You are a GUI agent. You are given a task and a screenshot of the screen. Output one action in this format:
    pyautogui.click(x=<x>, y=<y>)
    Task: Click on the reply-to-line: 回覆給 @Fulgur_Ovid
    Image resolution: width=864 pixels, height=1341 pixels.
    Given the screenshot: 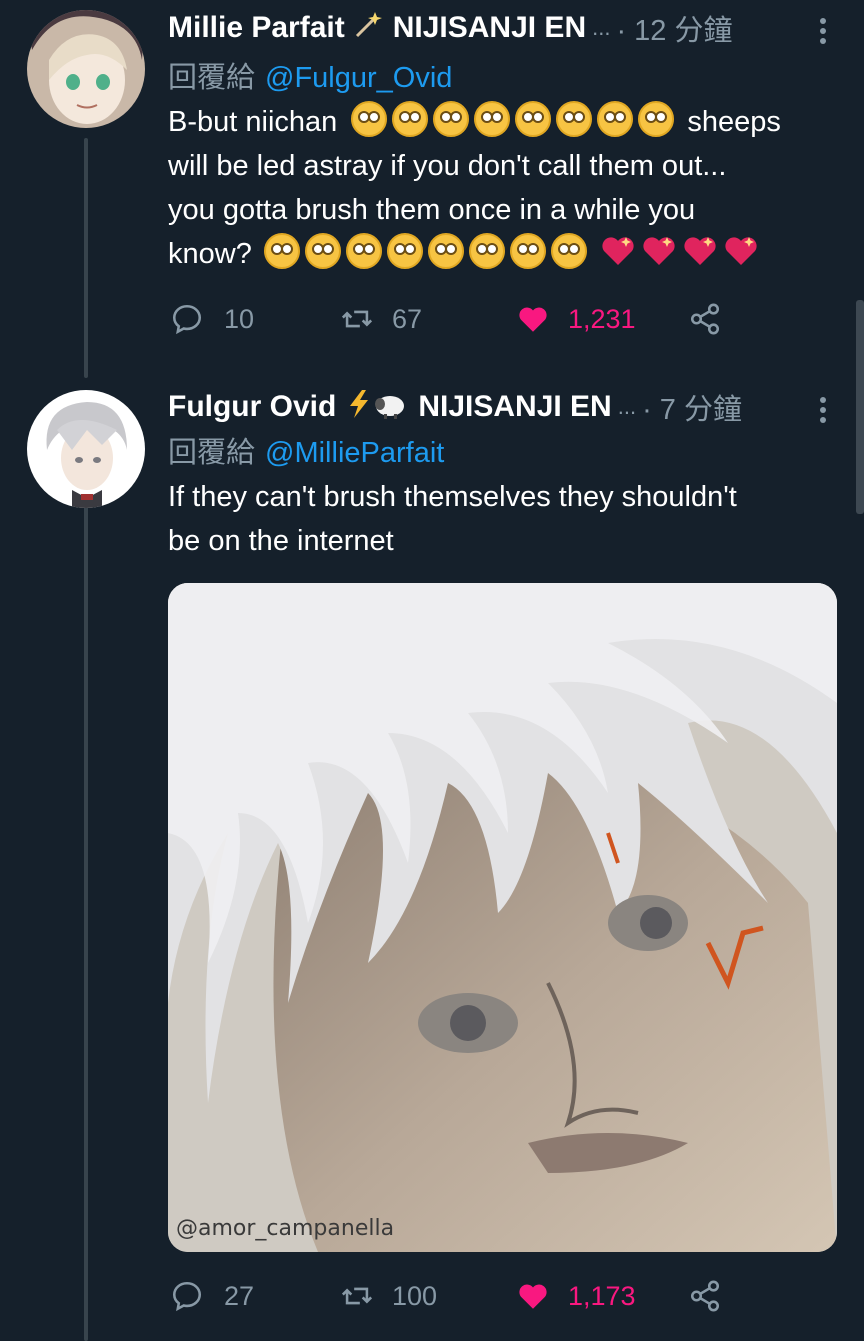 What is the action you would take?
    pyautogui.click(x=498, y=78)
    